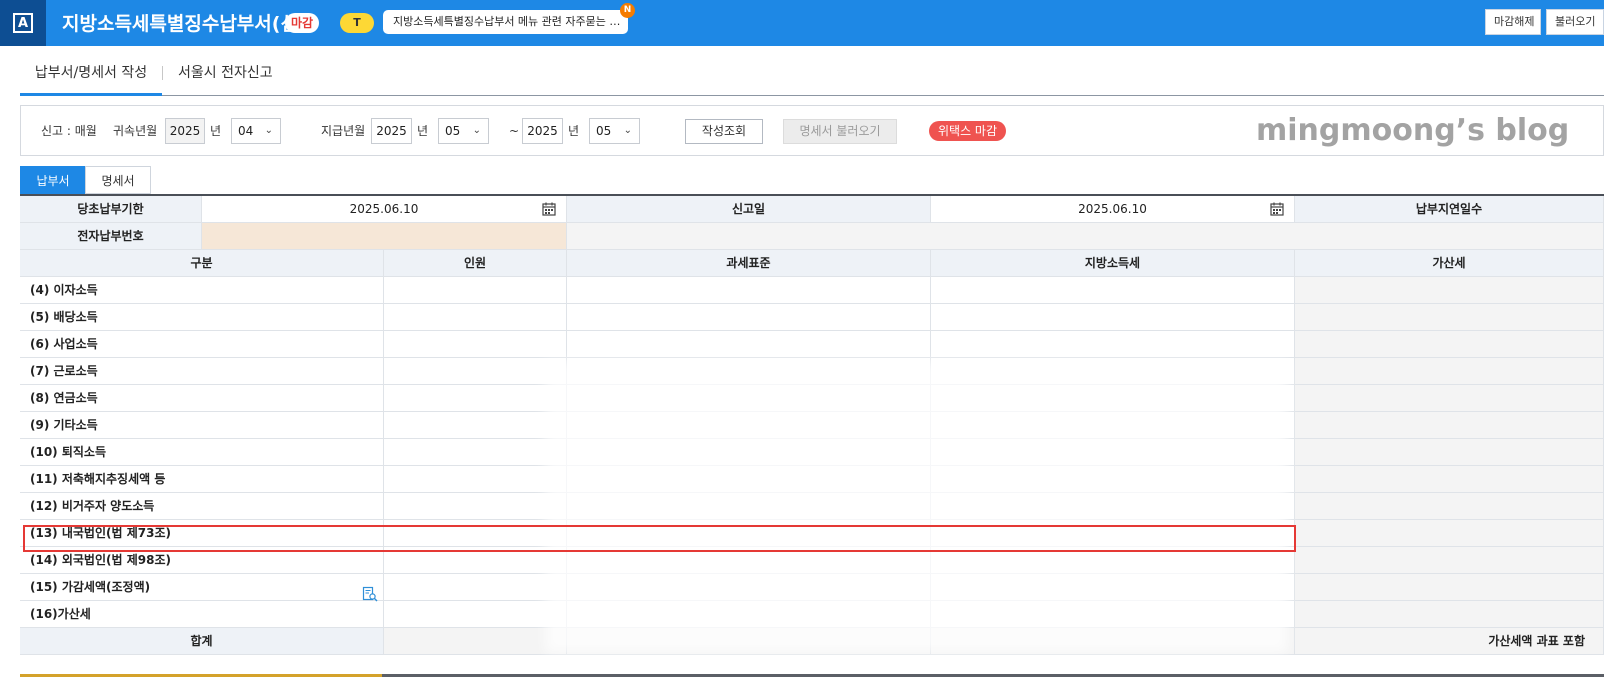 The height and width of the screenshot is (693, 1604). Describe the element at coordinates (542, 131) in the screenshot. I see `pay-to-year-input: 2025` at that location.